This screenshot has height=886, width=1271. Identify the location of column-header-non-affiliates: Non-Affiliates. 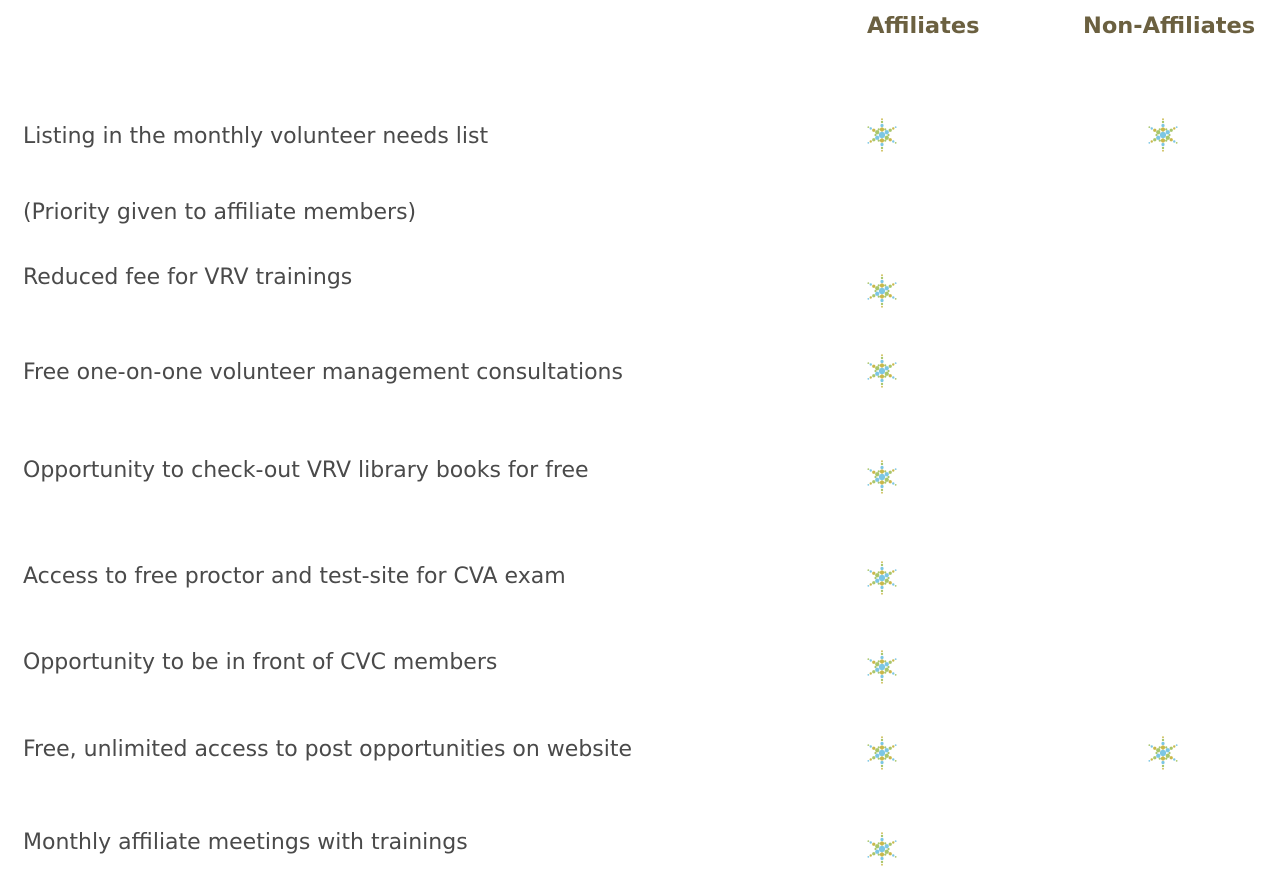
(1169, 26).